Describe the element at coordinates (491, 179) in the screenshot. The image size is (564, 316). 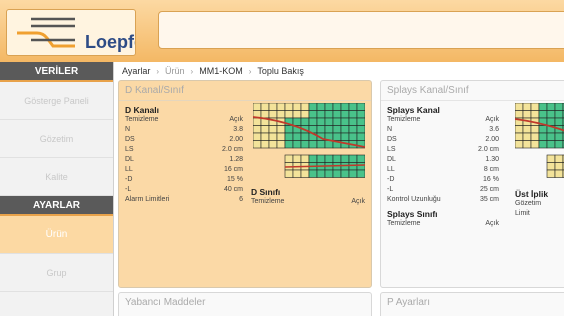
I see `param-value: 16 %` at that location.